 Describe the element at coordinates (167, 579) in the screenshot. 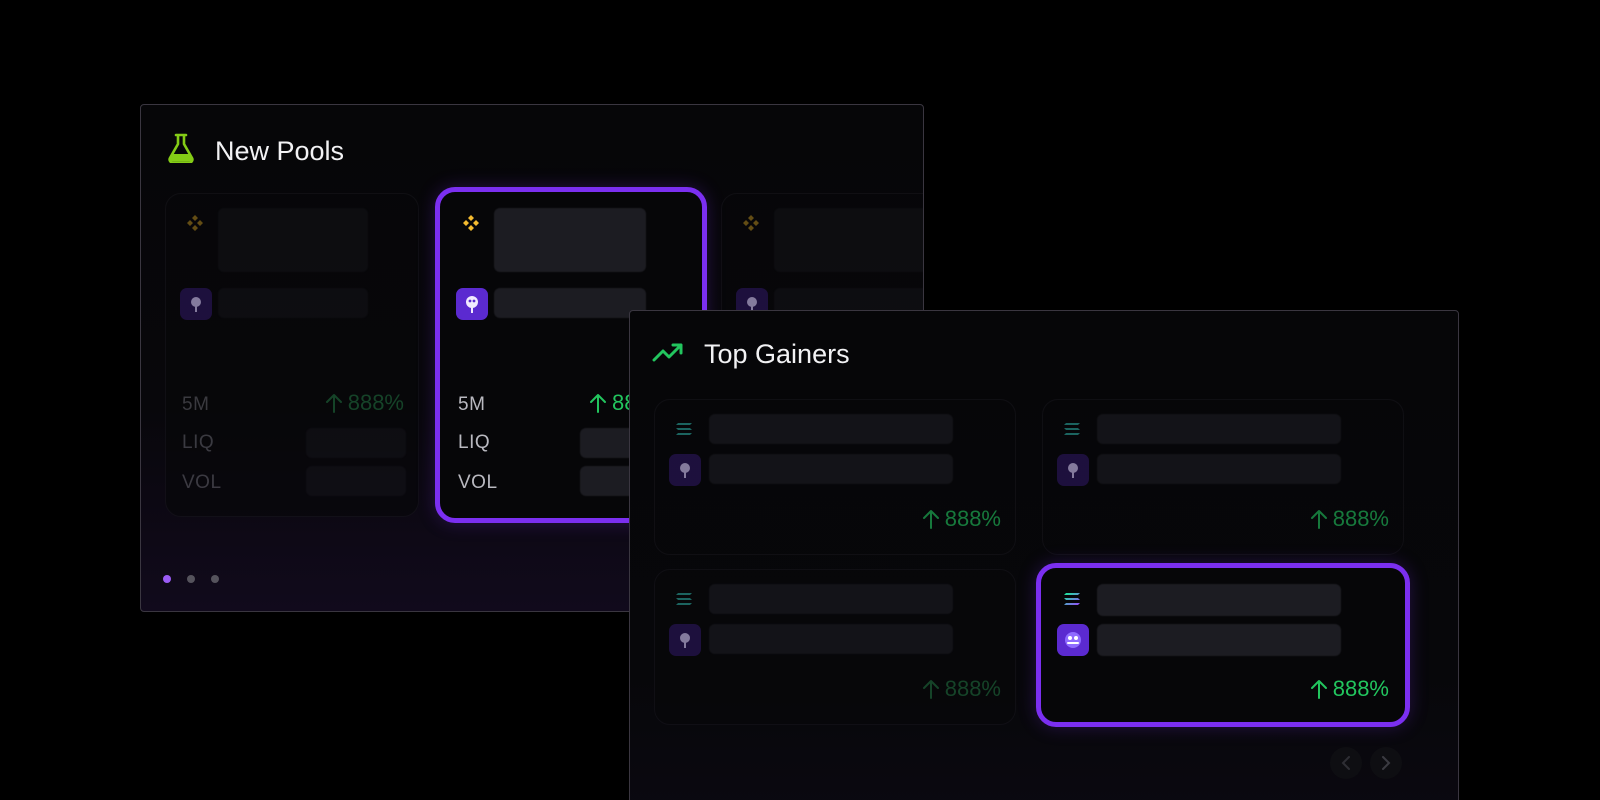

I see `page-dot-active` at that location.